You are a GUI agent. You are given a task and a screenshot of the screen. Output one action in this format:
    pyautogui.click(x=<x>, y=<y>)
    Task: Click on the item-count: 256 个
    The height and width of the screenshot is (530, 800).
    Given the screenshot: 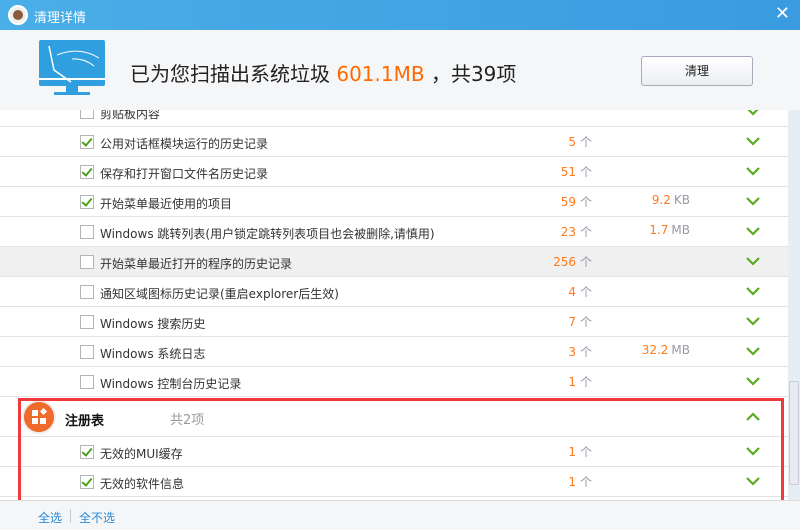 What is the action you would take?
    pyautogui.click(x=572, y=261)
    